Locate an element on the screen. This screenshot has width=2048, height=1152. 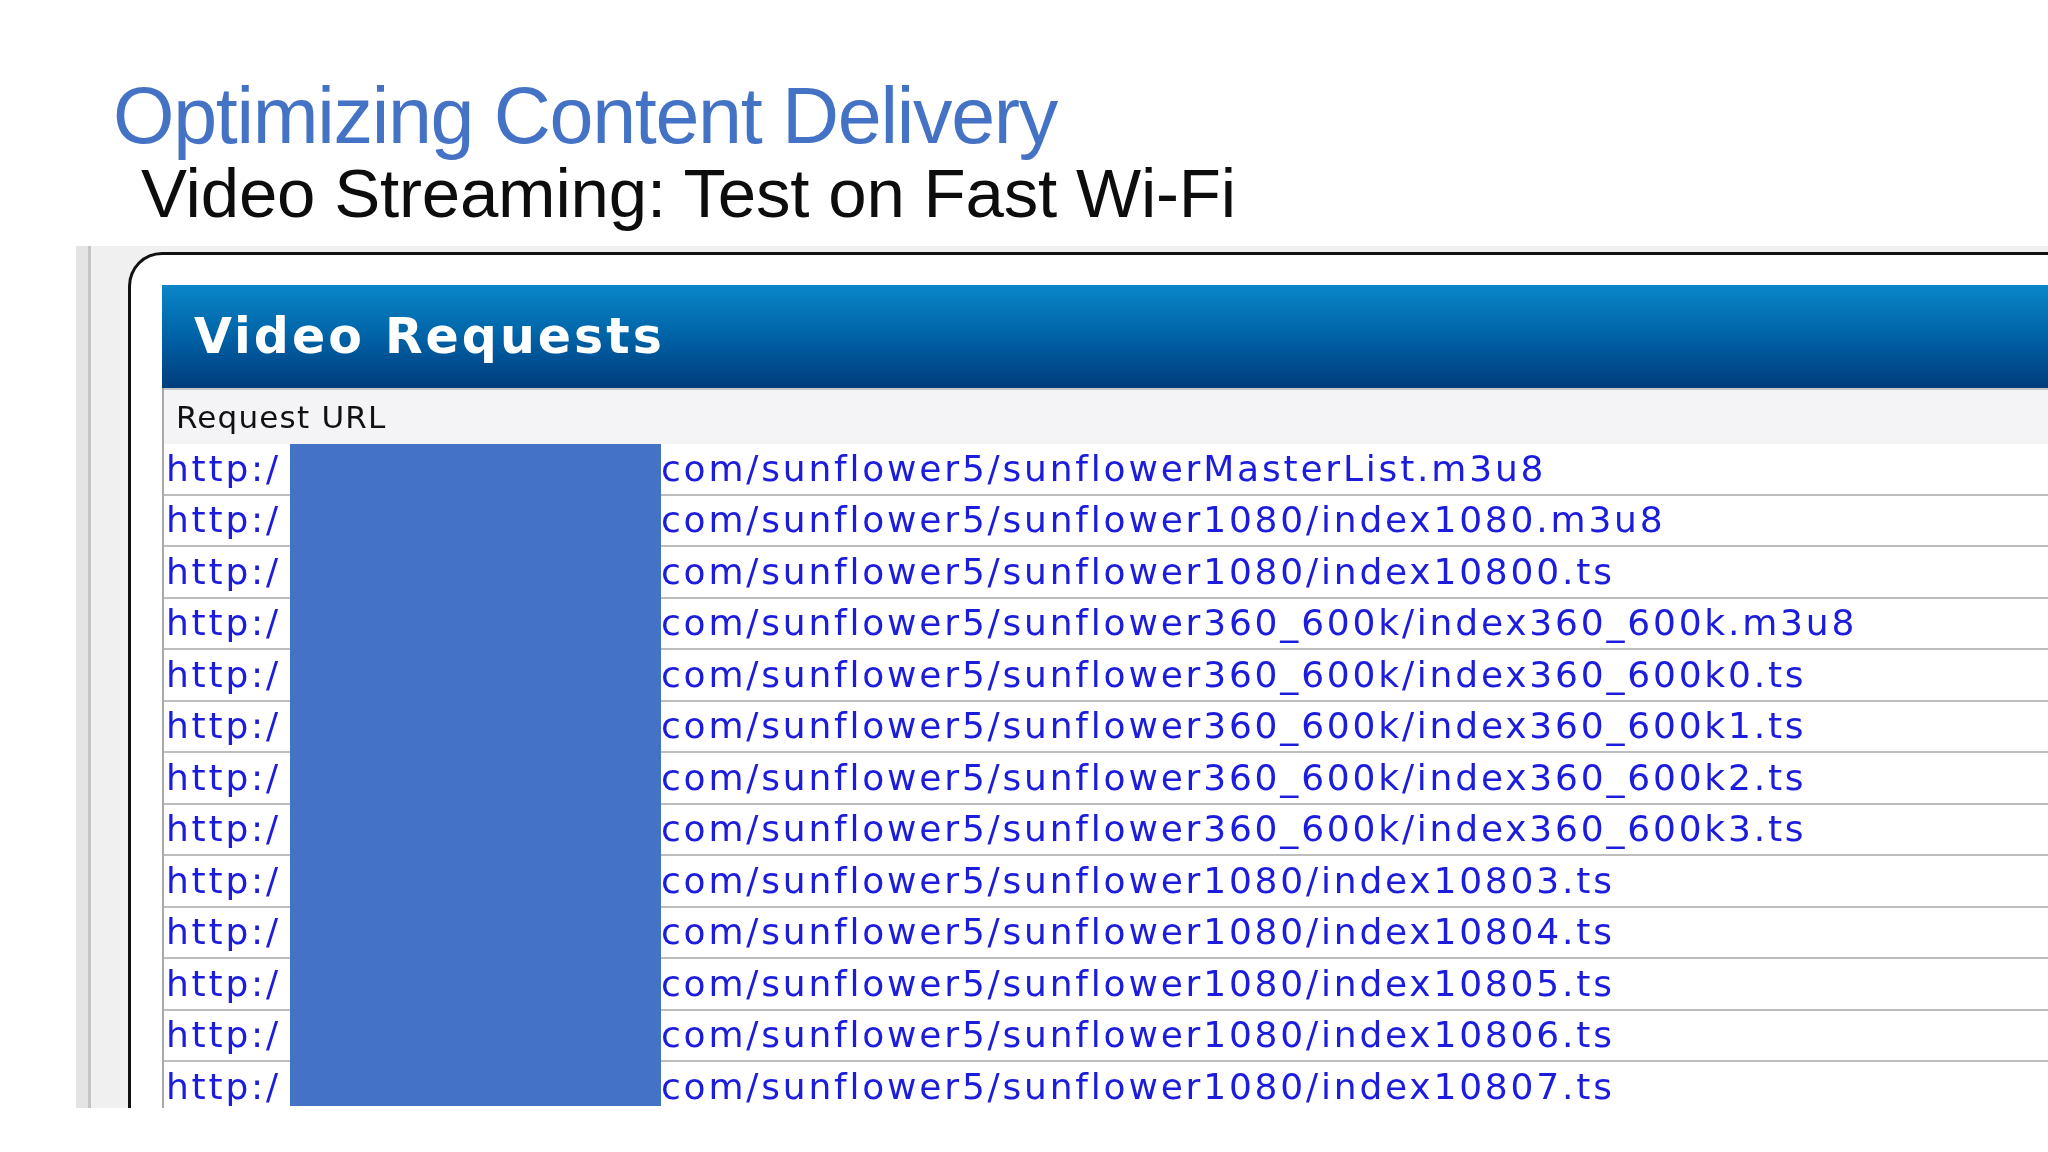
url-path-text: com/sunflower5/sunflower1080/index10807.ts is located at coordinates (1138, 1086).